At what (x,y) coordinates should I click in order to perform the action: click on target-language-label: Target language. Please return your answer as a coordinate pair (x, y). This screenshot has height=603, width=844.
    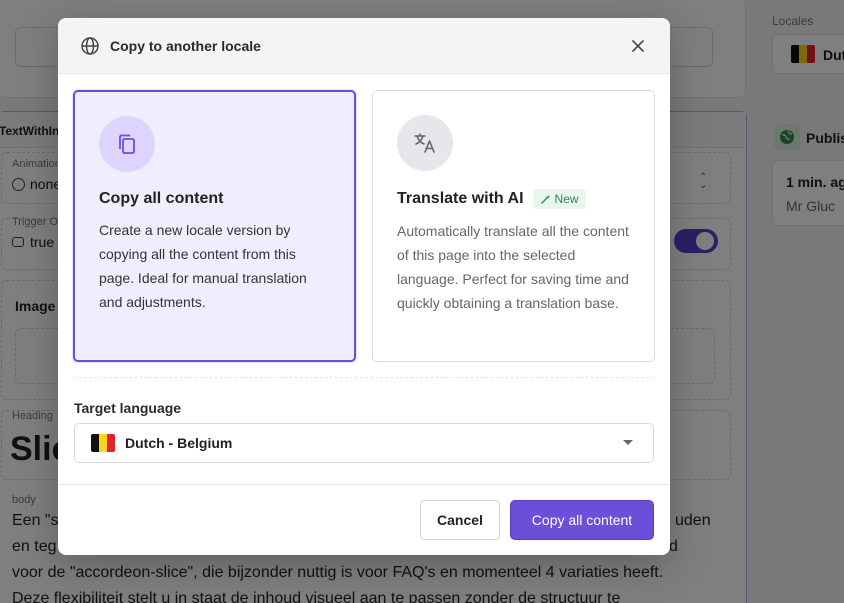
    Looking at the image, I should click on (128, 408).